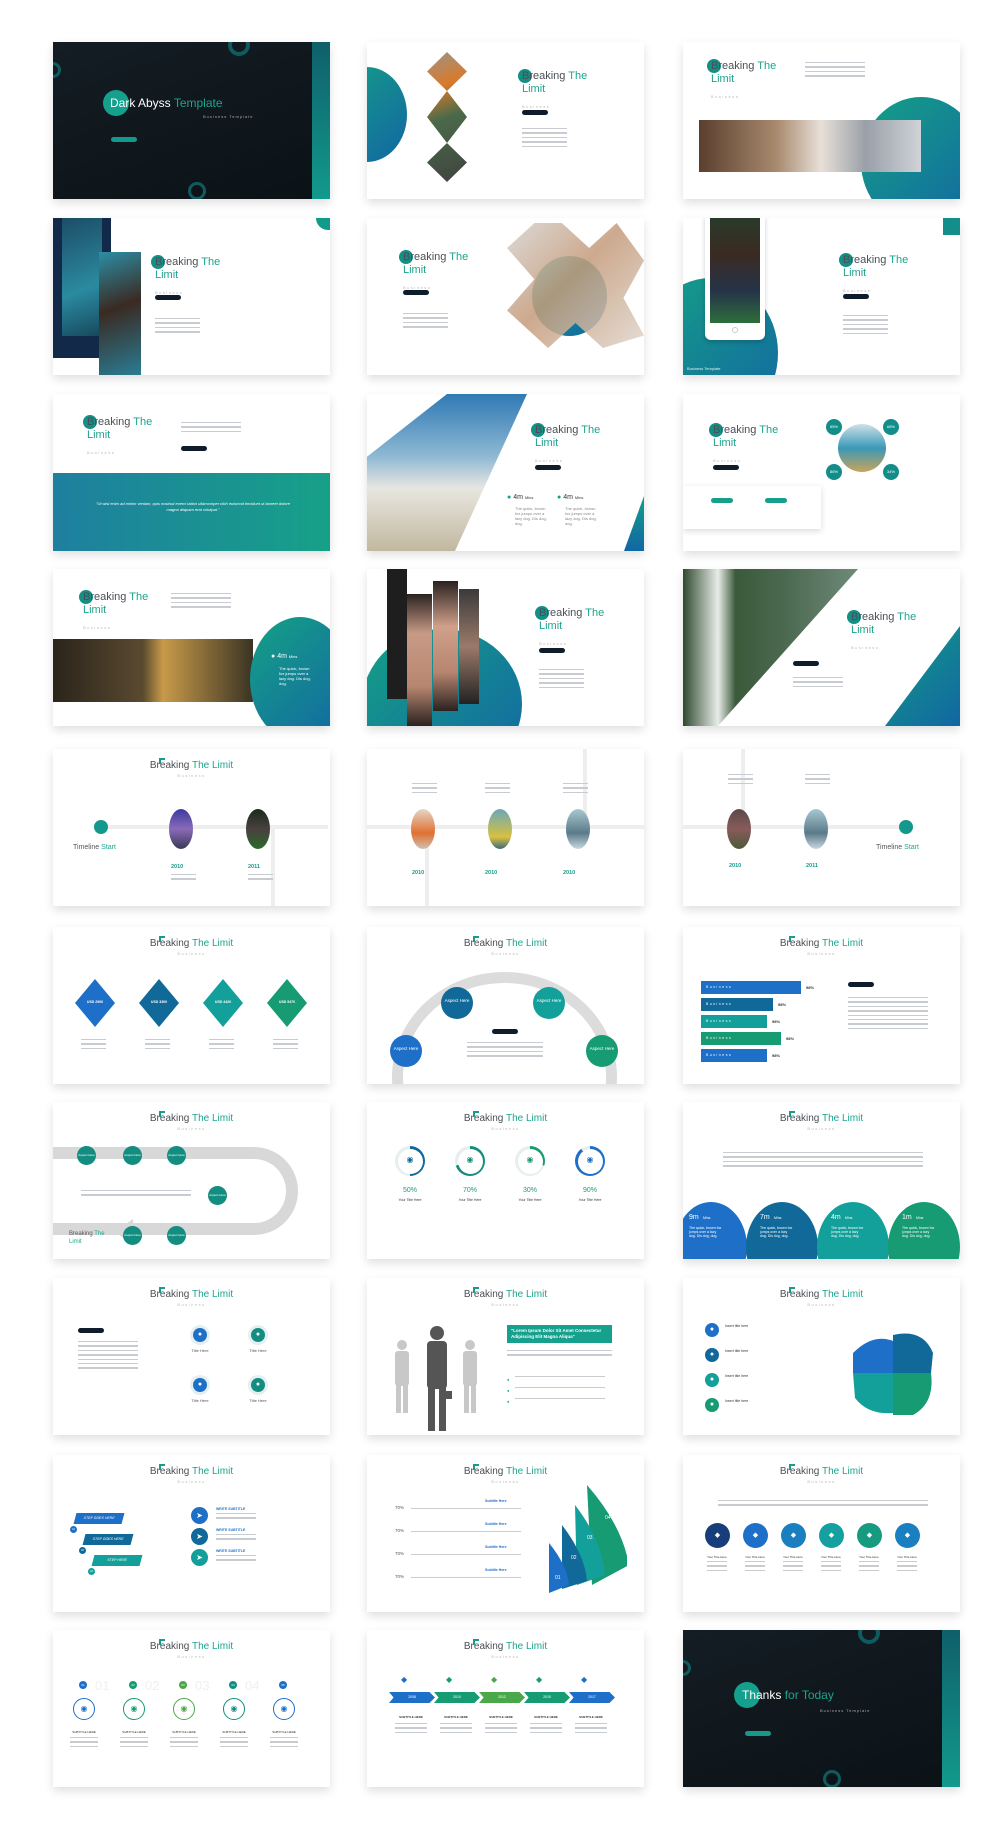 This screenshot has width=1000, height=1828. What do you see at coordinates (788, 1695) in the screenshot?
I see `closing-title: Thanks for Today` at bounding box center [788, 1695].